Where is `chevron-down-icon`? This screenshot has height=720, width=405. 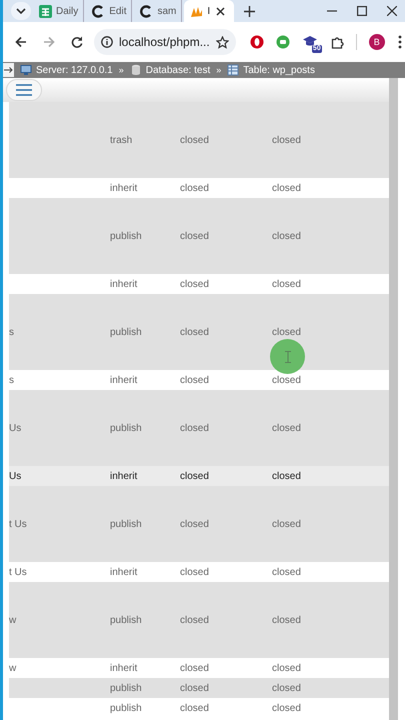
chevron-down-icon is located at coordinates (21, 11).